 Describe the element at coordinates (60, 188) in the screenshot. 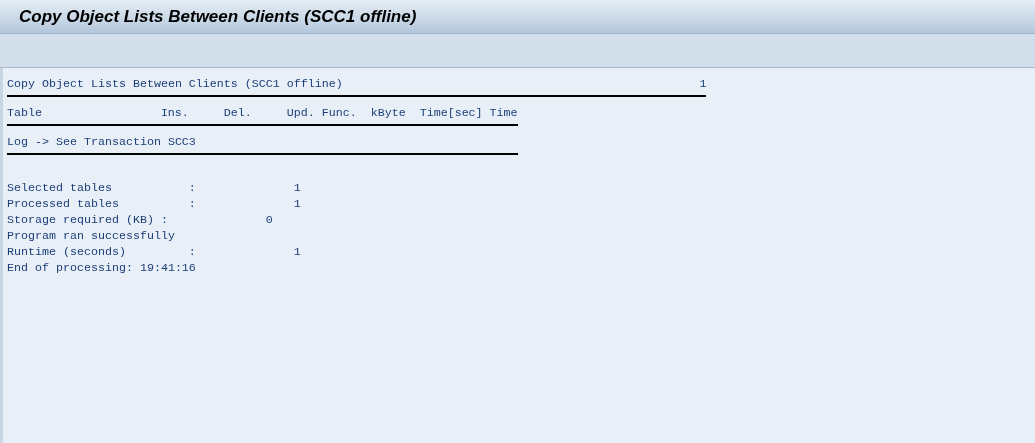

I see `summary-label: Selected tables` at that location.